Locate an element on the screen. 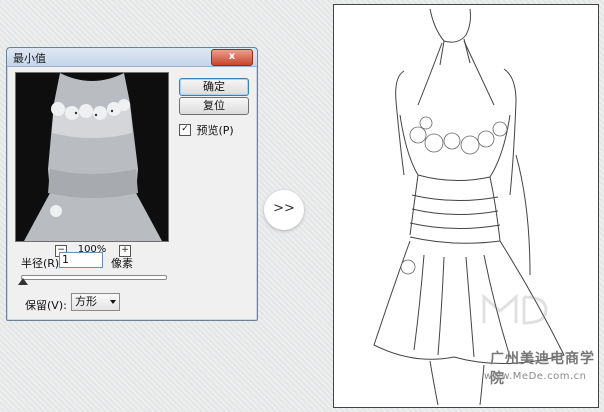 The image size is (604, 412). preserve-select-value: 方形 is located at coordinates (86, 301).